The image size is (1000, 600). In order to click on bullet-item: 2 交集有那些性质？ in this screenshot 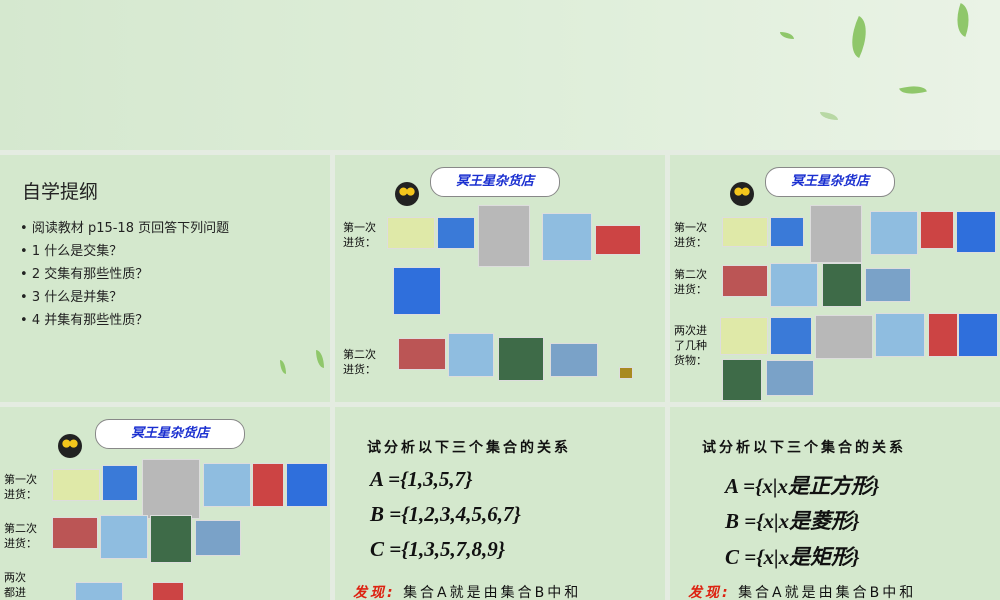, I will do `click(124, 274)`.